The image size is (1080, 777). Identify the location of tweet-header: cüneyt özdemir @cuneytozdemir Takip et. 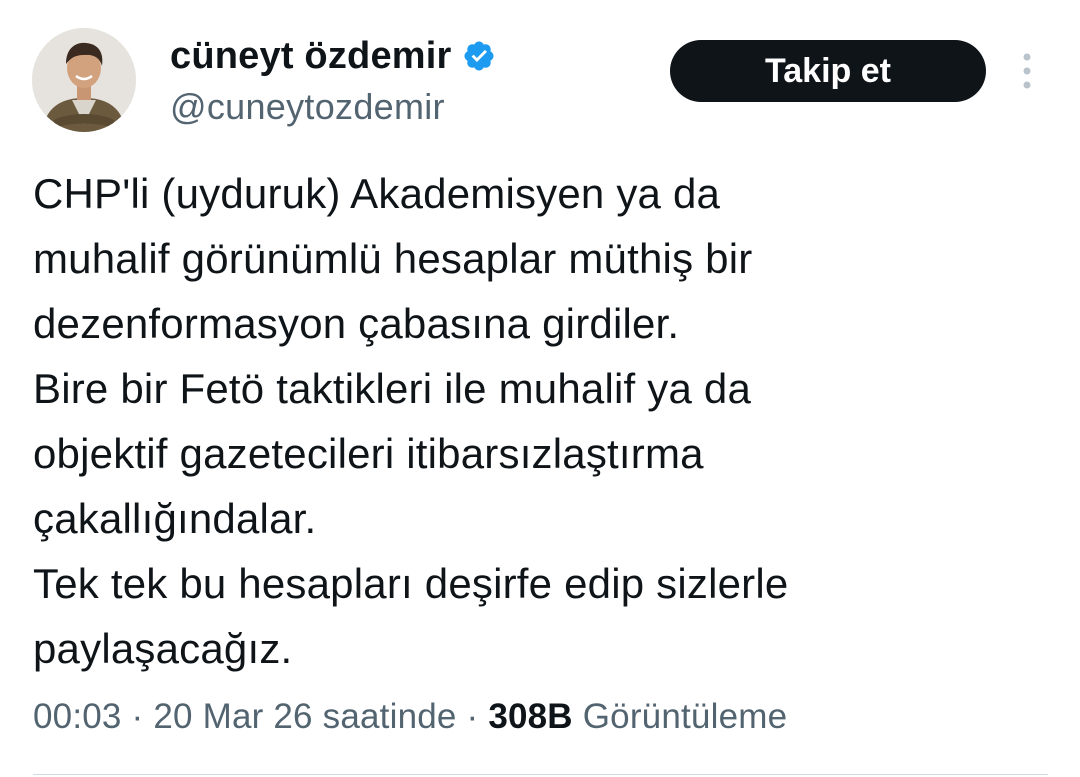
(542, 81).